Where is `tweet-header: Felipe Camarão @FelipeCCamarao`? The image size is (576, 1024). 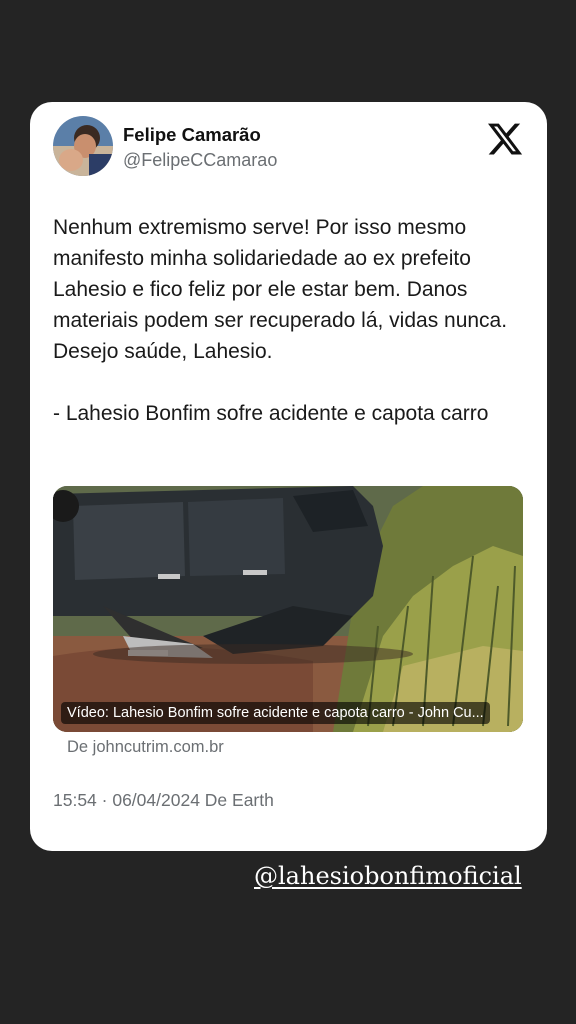
tweet-header: Felipe Camarão @FelipeCCamarao is located at coordinates (290, 148).